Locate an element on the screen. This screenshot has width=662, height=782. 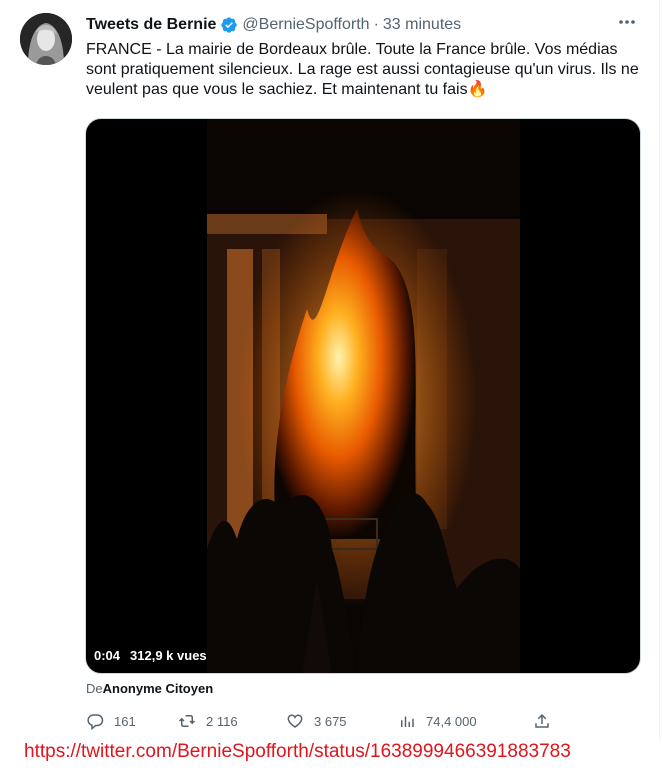
timestamp: 33 minutes is located at coordinates (422, 25).